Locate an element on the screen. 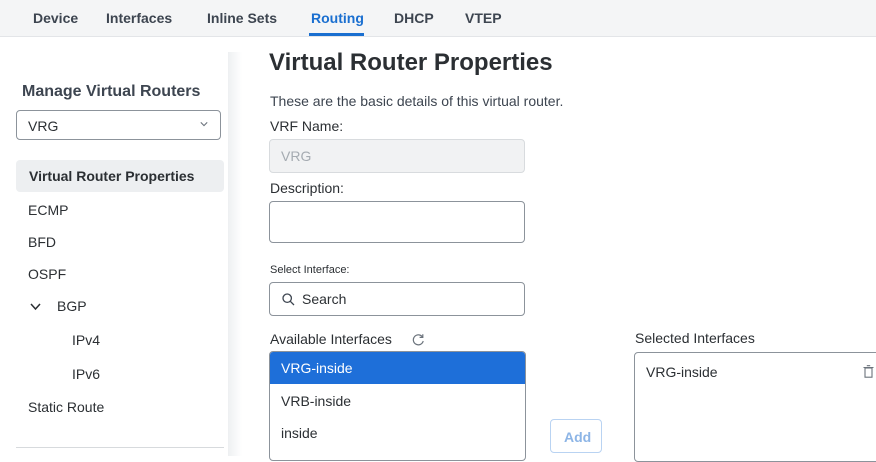 Image resolution: width=876 pixels, height=462 pixels. search-icon is located at coordinates (288, 299).